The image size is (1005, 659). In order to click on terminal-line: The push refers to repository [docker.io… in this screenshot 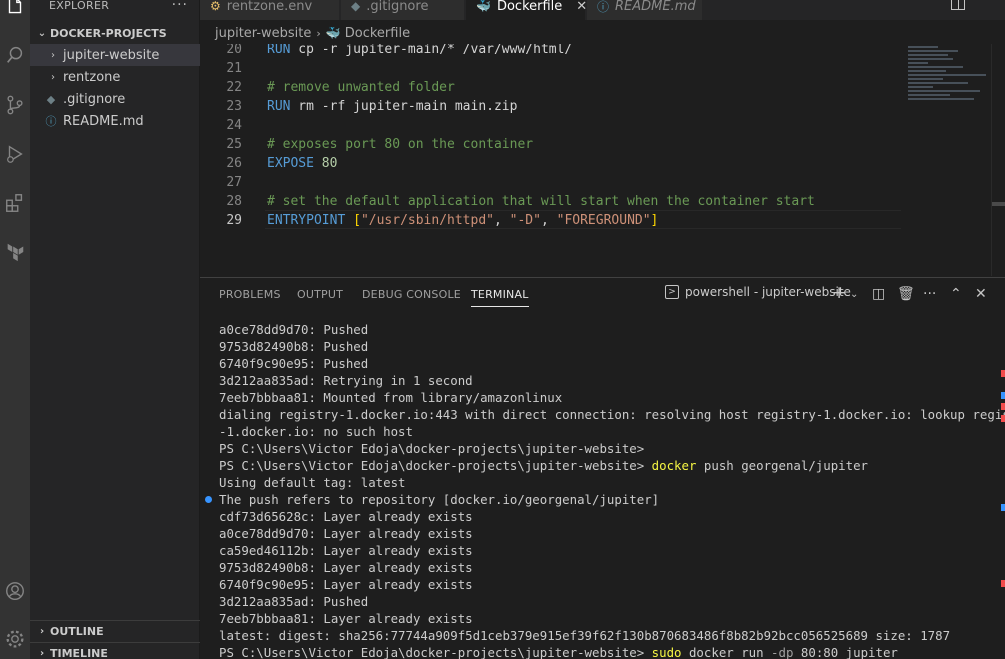, I will do `click(597, 499)`.